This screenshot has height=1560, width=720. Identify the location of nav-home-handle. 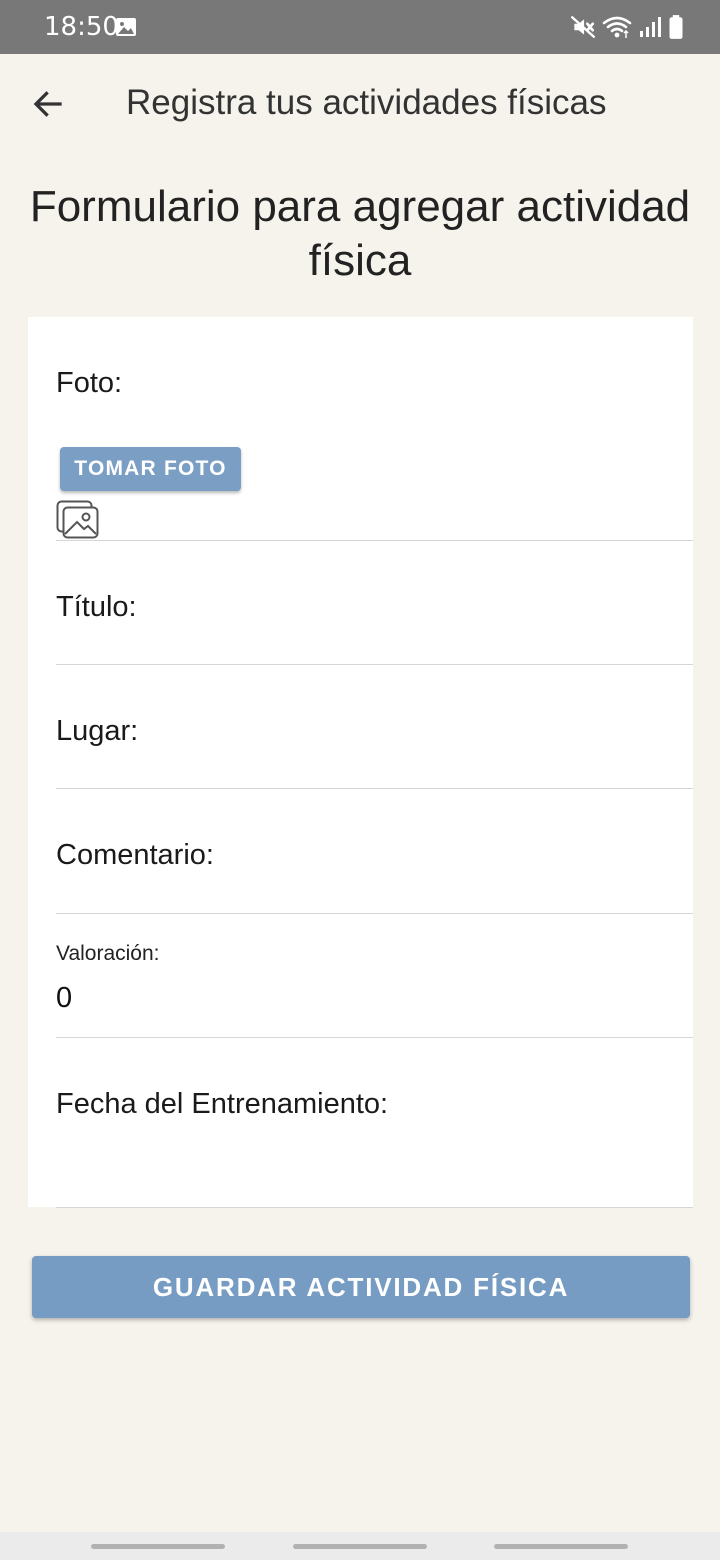
(360, 1546).